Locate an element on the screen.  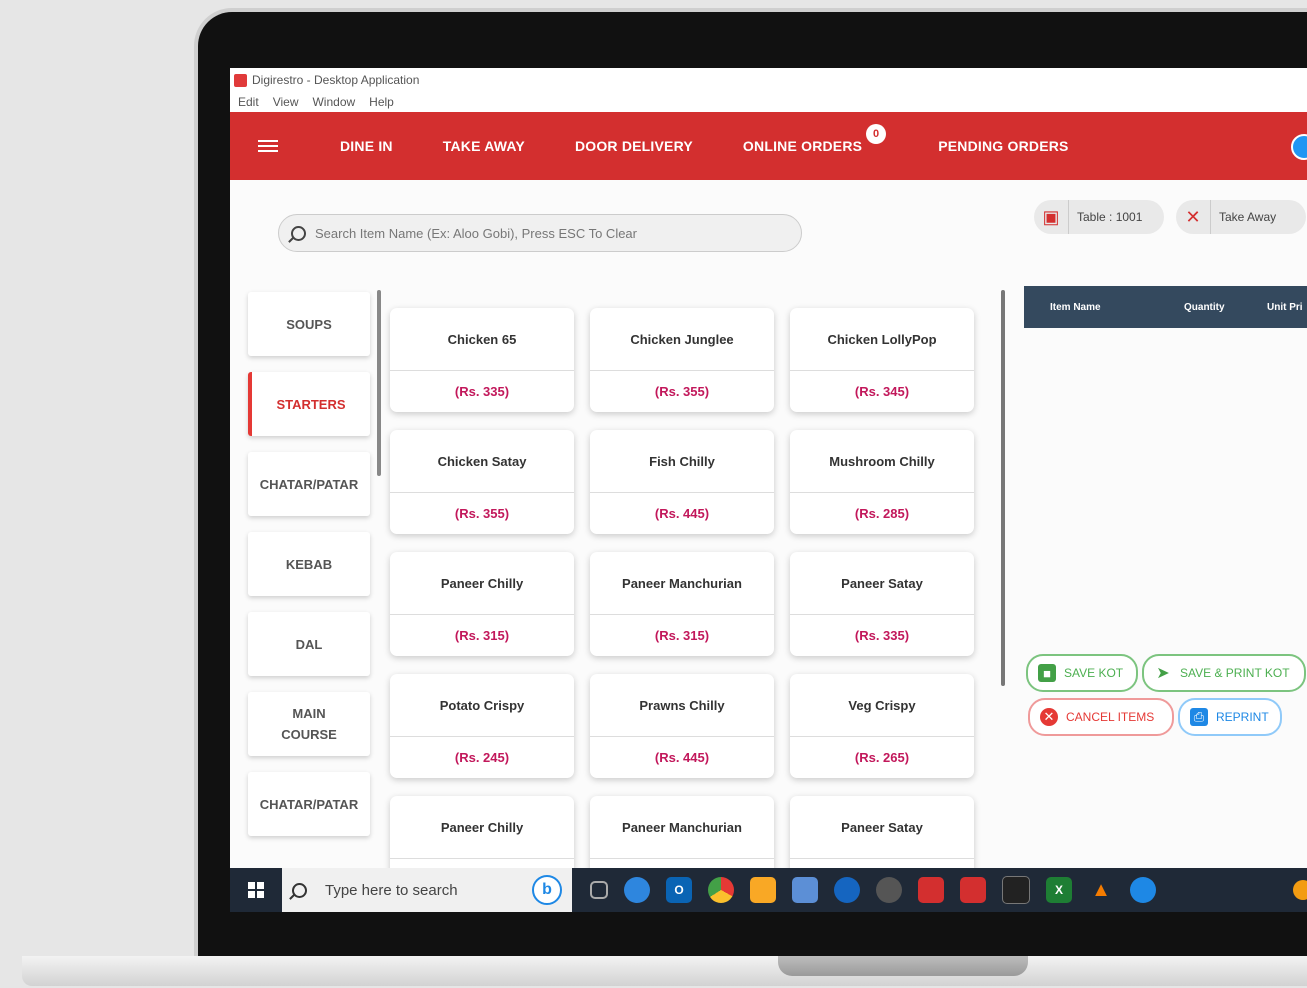
item-card: Paneer Manchurian (Rs. 315) is located at coordinates (682, 604).